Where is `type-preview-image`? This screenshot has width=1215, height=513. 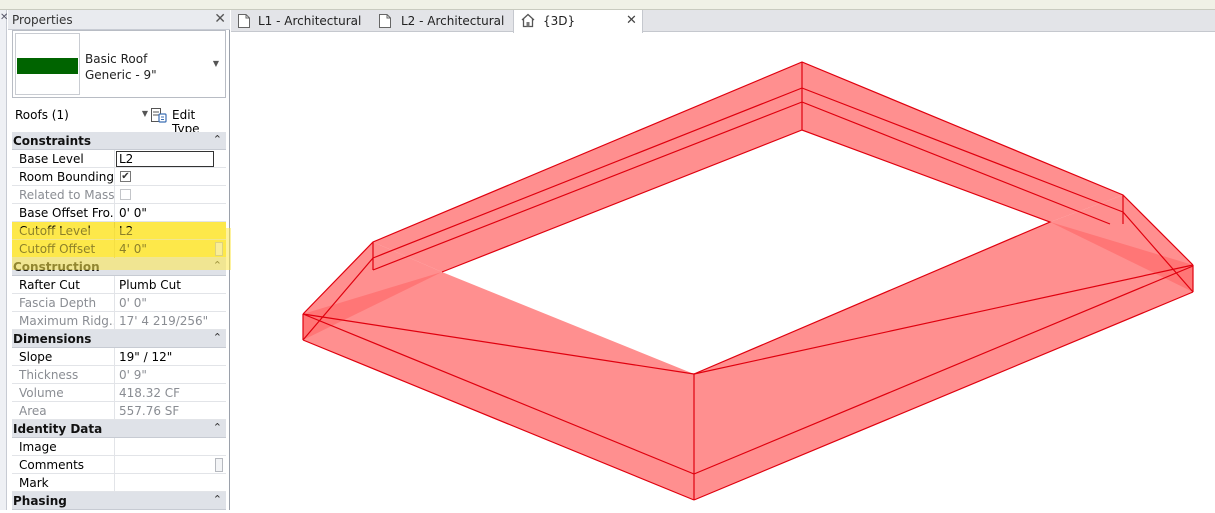
type-preview-image is located at coordinates (47, 64).